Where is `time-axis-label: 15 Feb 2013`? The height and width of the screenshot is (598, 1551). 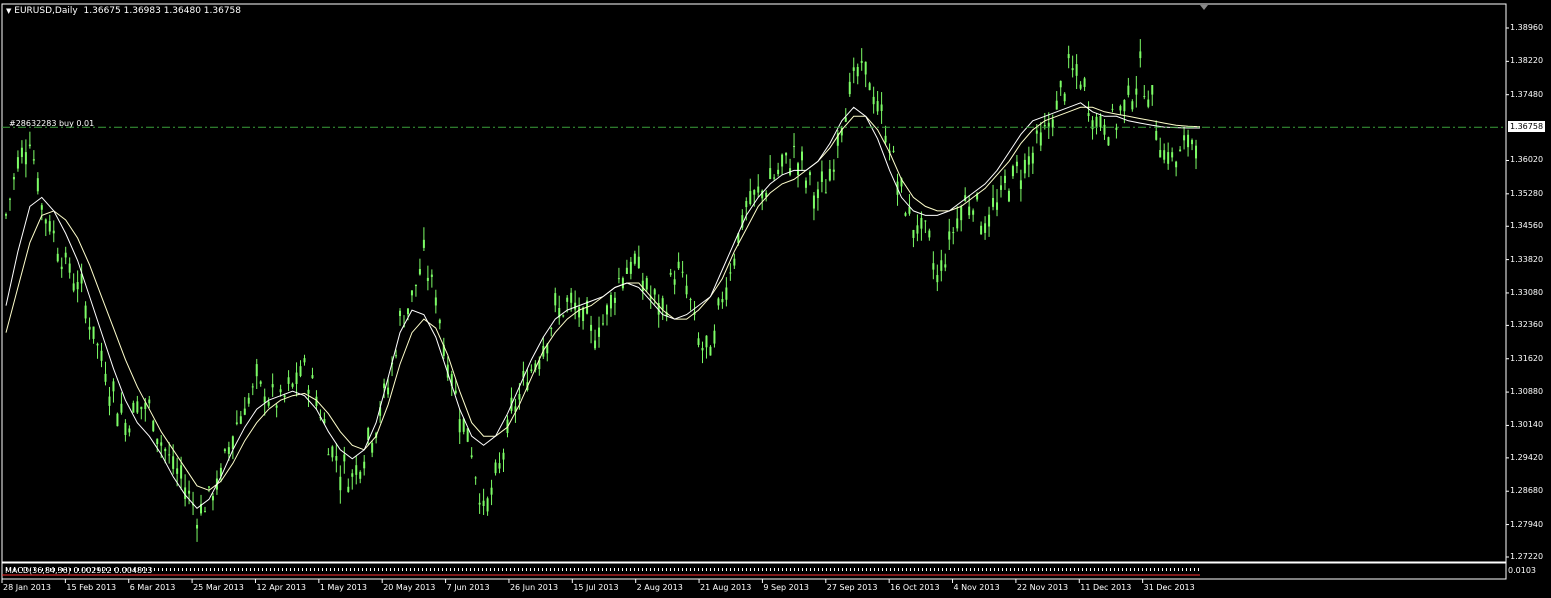
time-axis-label: 15 Feb 2013 is located at coordinates (91, 587).